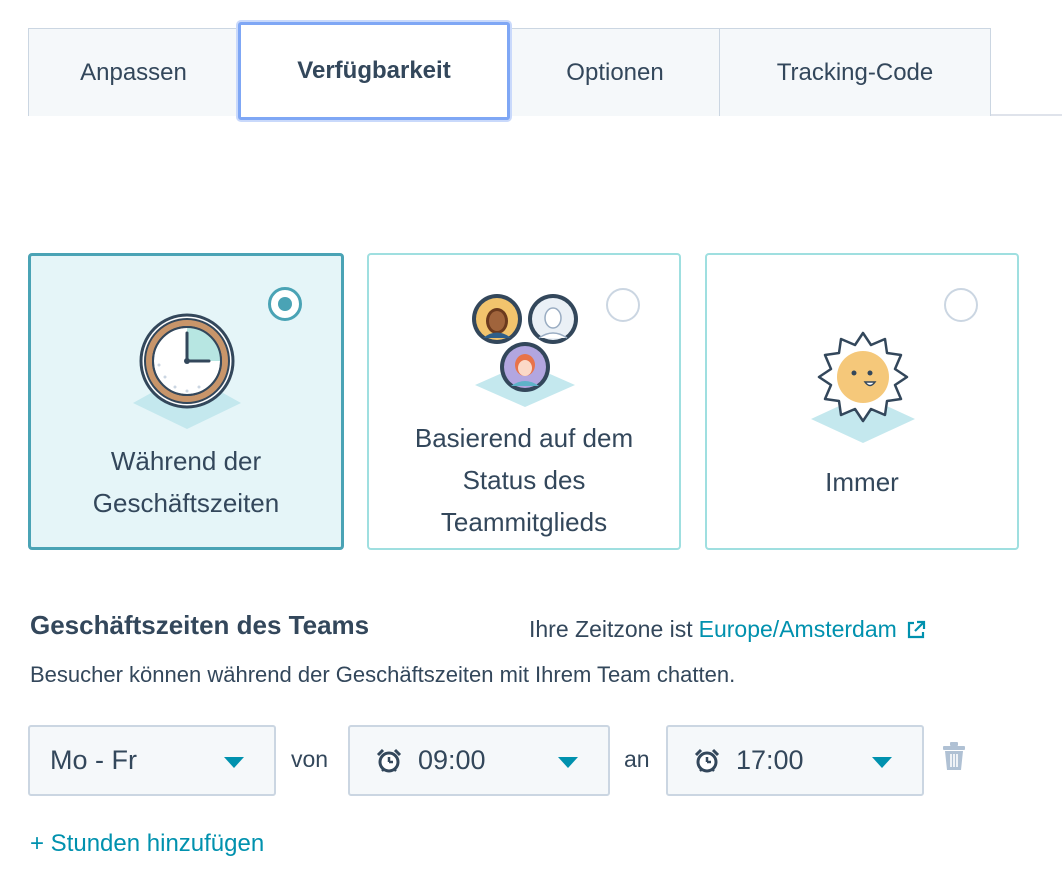 This screenshot has height=884, width=1062. Describe the element at coordinates (611, 629) in the screenshot. I see `timezone-prefix: Ihre Zeitzone ist` at that location.